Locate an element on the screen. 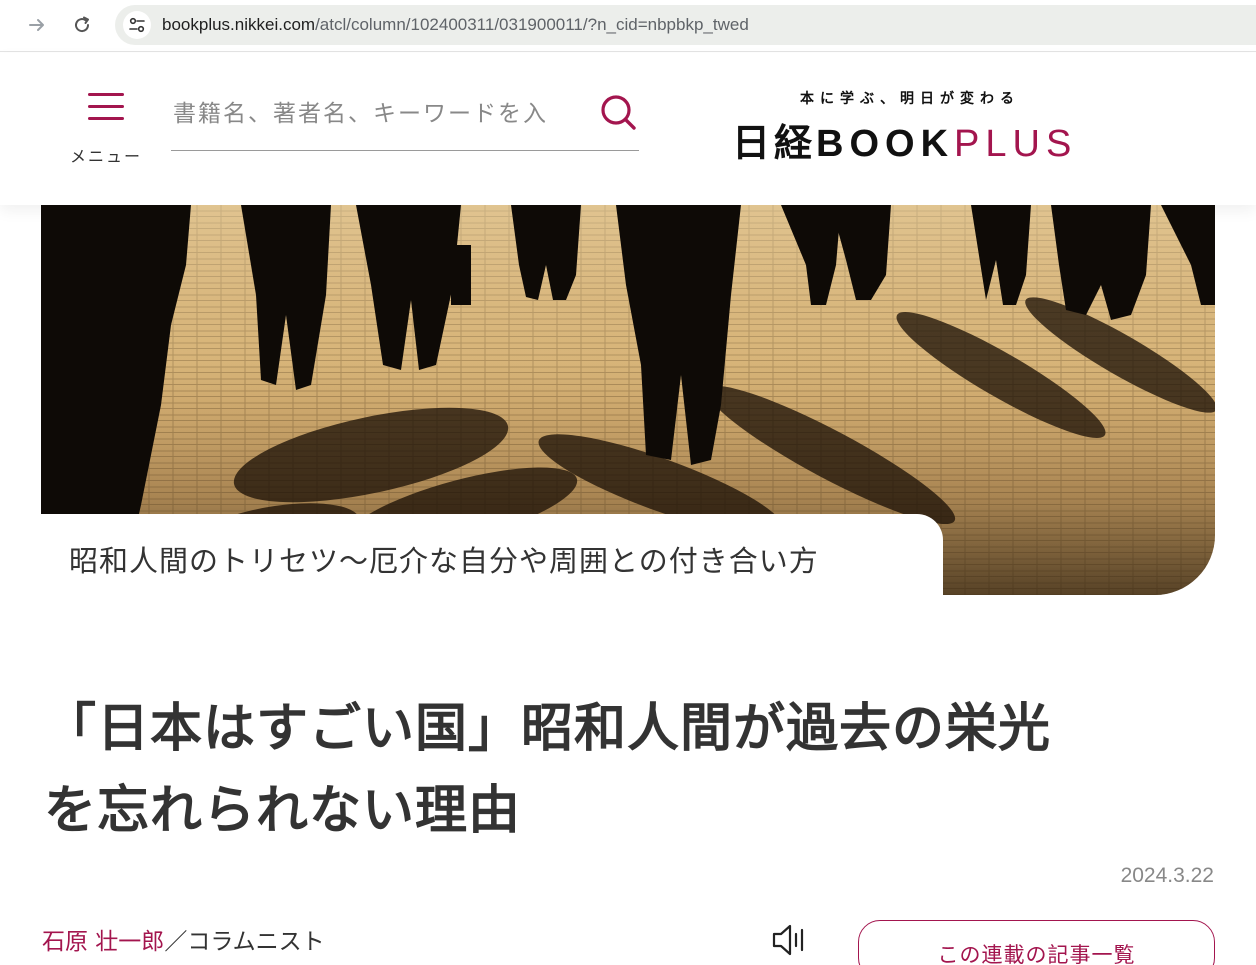 This screenshot has height=965, width=1256. author-name-link: 石原 壮一郎 is located at coordinates (103, 942).